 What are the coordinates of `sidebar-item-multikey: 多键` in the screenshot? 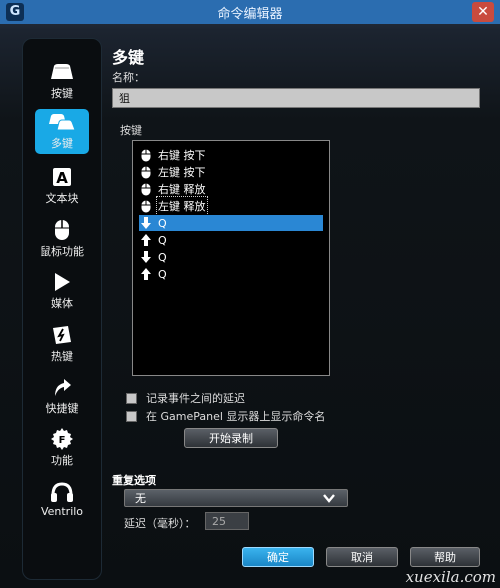 It's located at (62, 131).